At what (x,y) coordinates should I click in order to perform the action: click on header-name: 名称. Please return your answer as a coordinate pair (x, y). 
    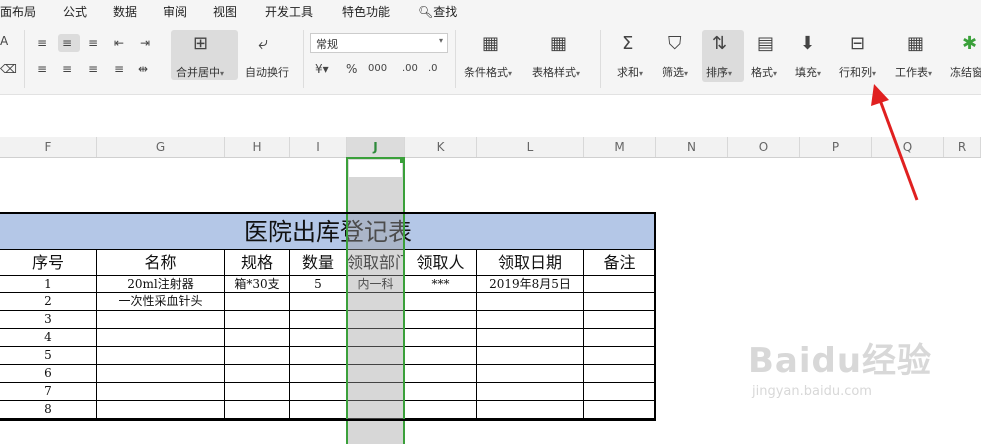
    Looking at the image, I should click on (161, 263).